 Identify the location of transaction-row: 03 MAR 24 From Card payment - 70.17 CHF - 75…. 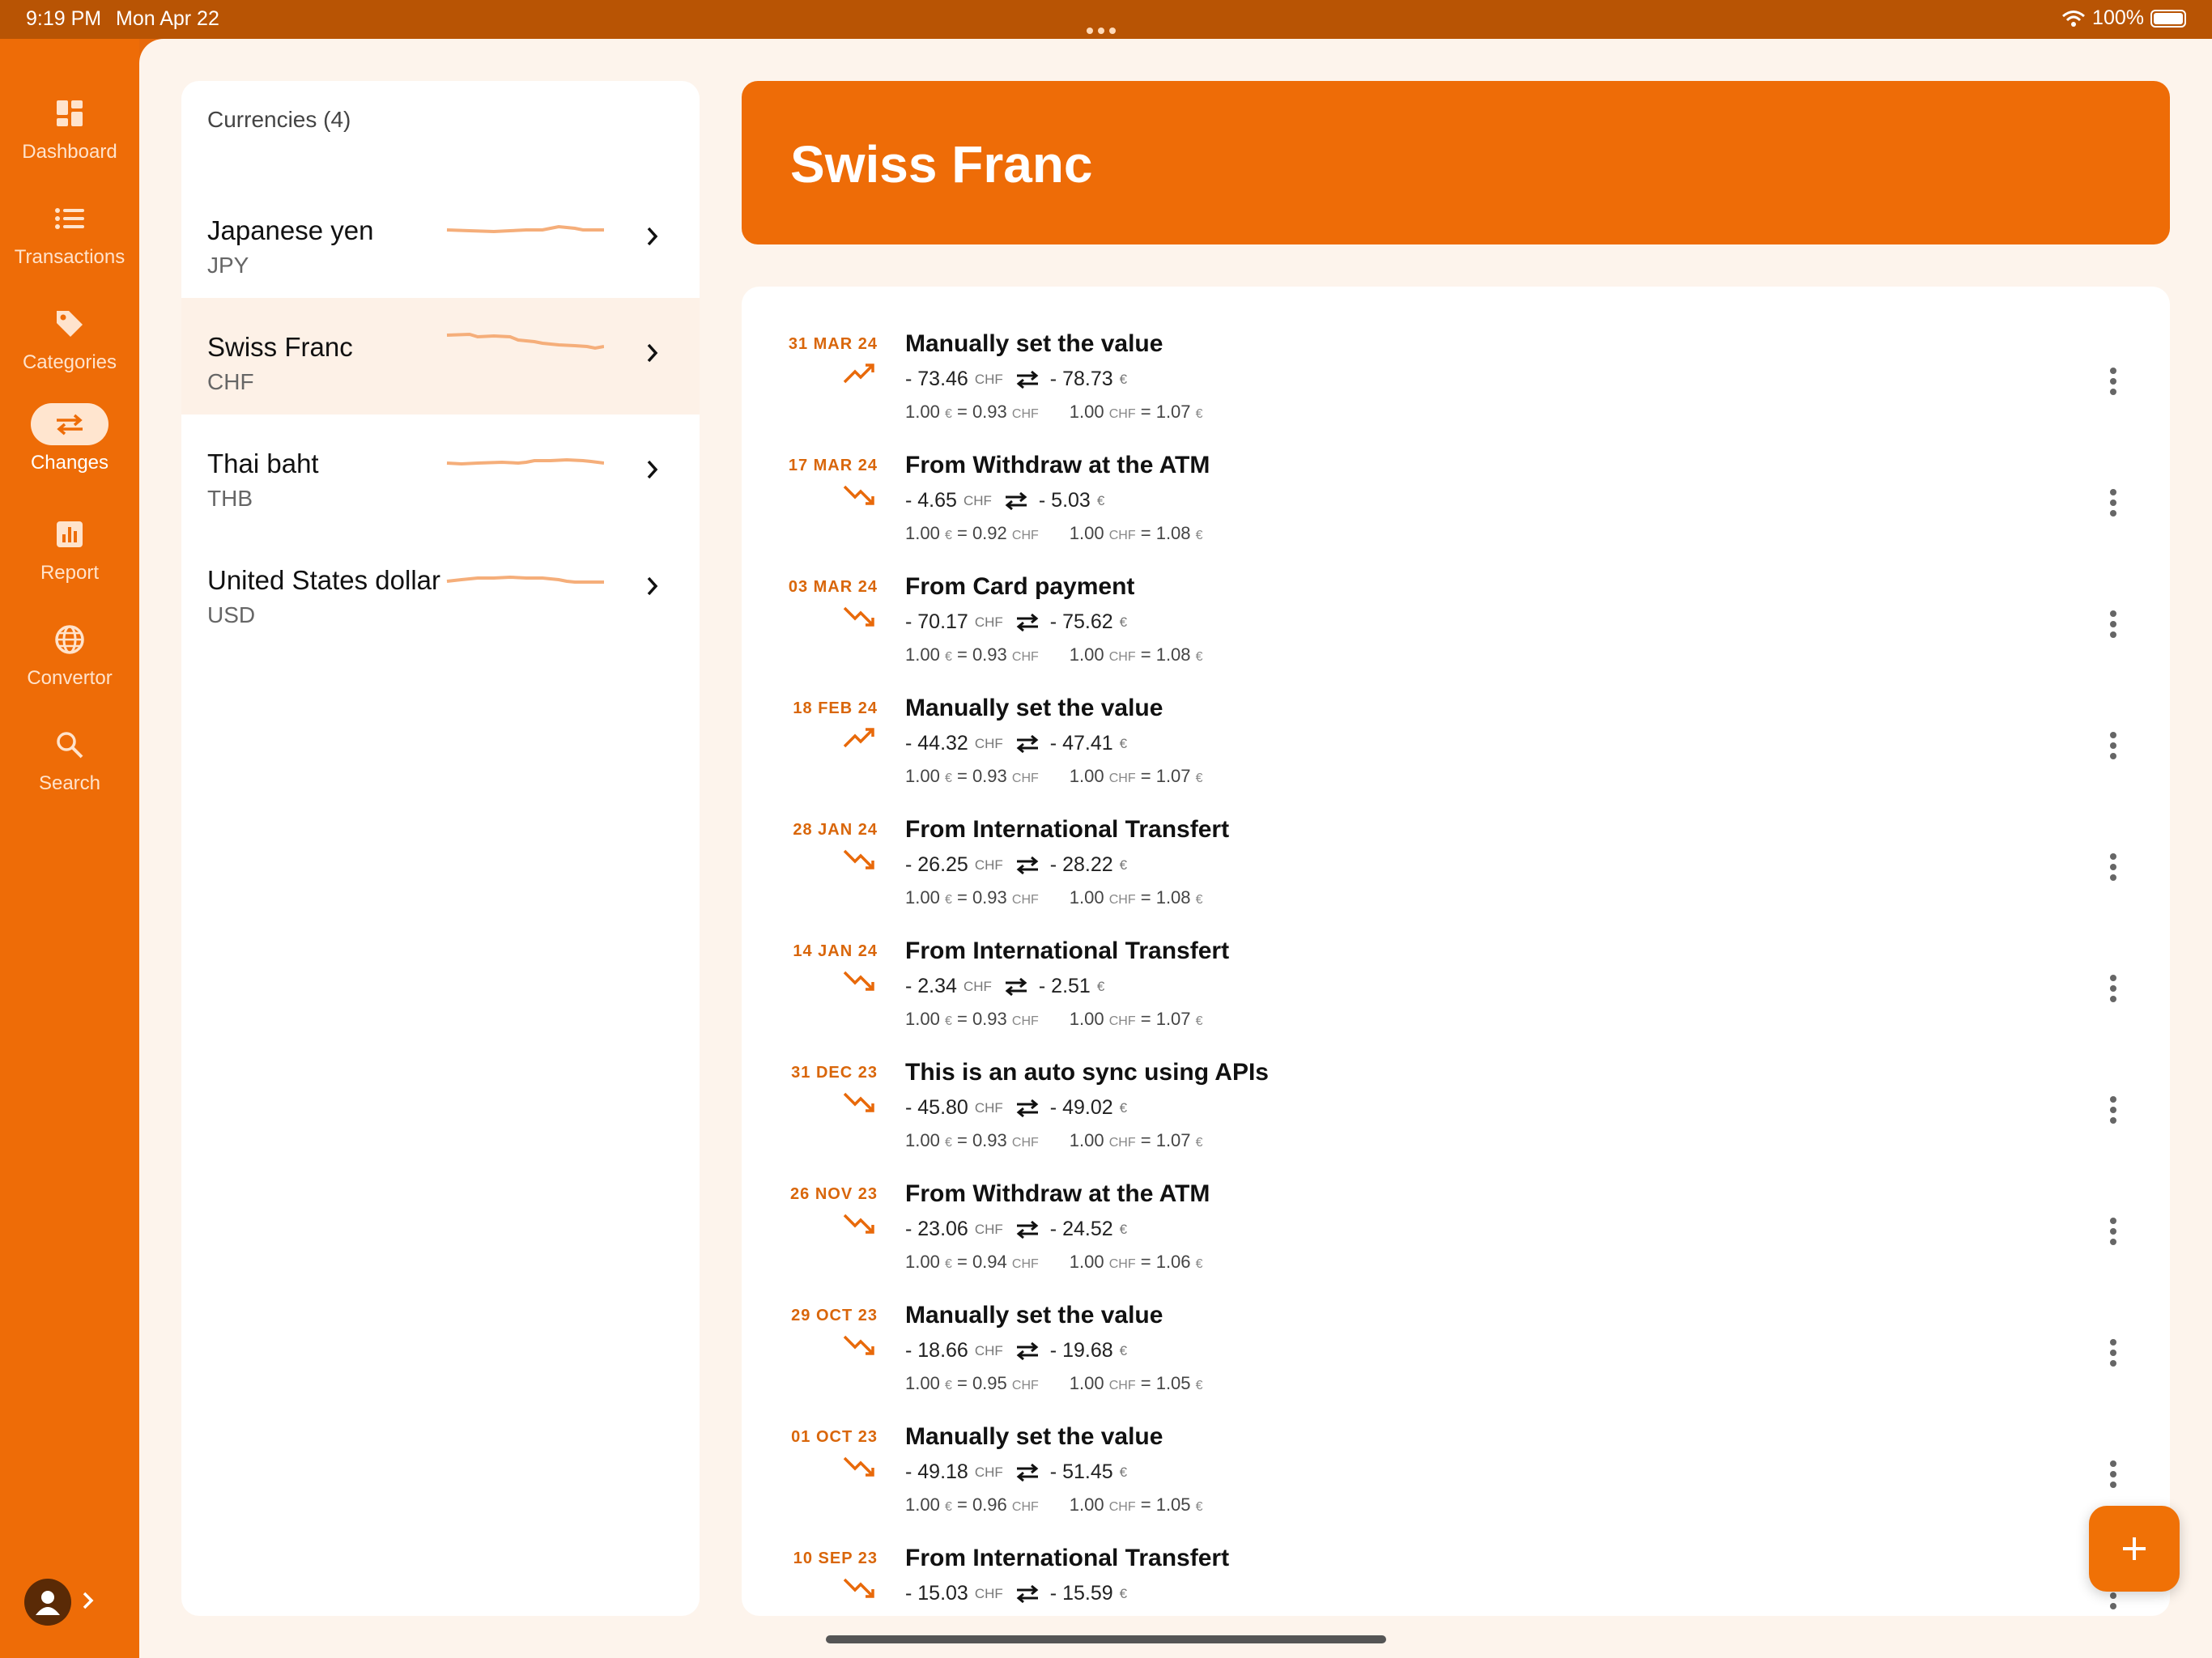
(1456, 597).